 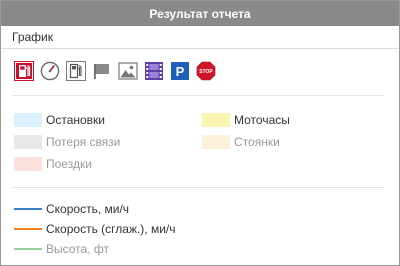 I want to click on stop-sign-label: STOP, so click(x=206, y=72).